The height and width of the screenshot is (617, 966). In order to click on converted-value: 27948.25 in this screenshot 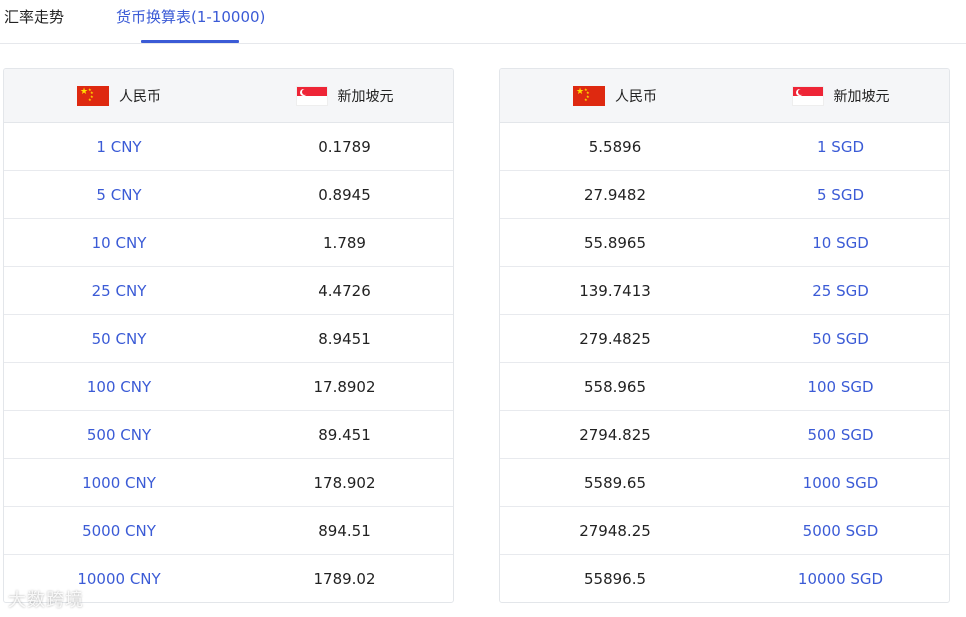, I will do `click(615, 531)`.